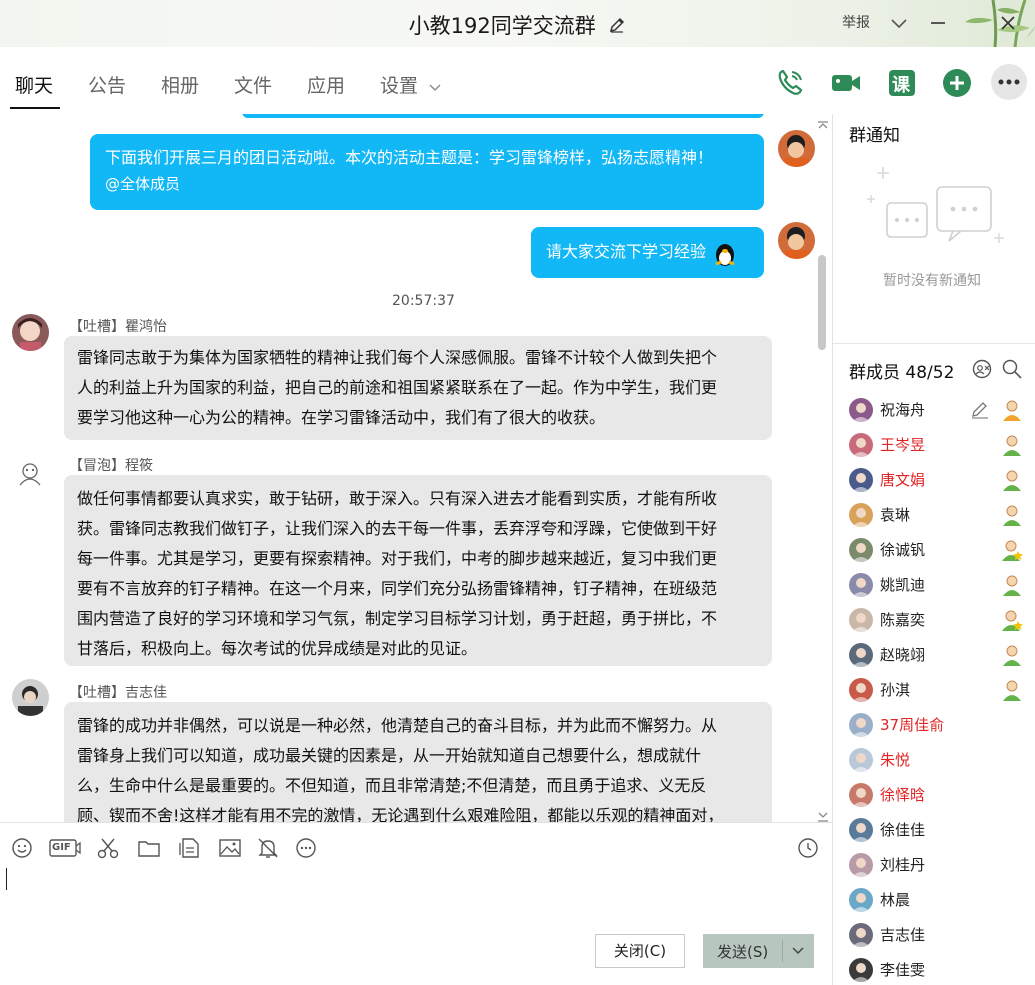 This screenshot has width=1035, height=985. What do you see at coordinates (118, 326) in the screenshot?
I see `sender-name: 【吐槽】瞿鸿怡` at bounding box center [118, 326].